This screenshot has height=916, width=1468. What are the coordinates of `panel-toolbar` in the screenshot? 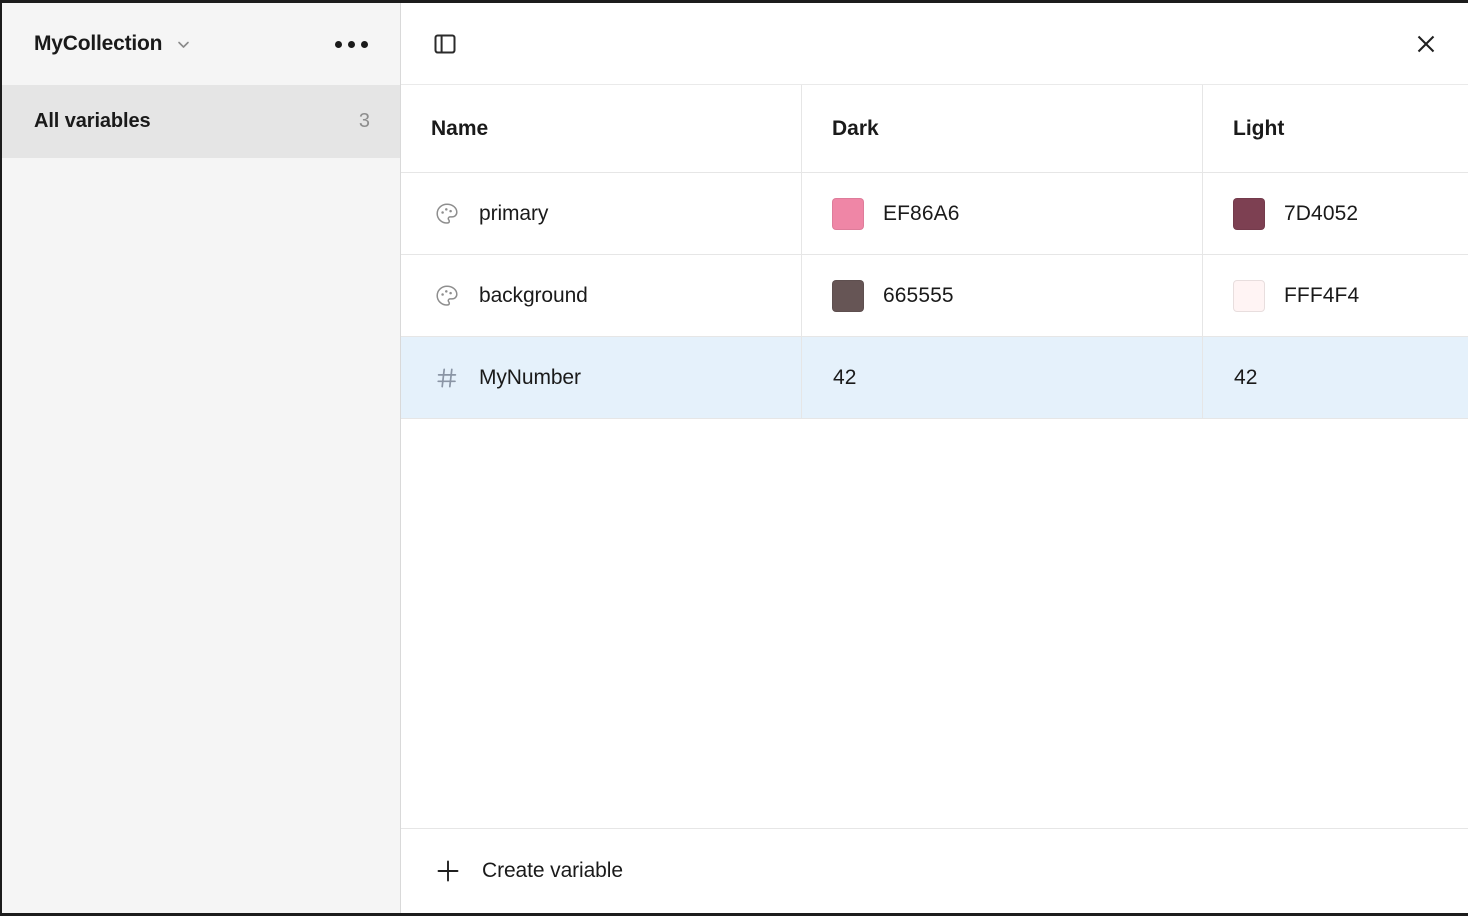 It's located at (934, 44).